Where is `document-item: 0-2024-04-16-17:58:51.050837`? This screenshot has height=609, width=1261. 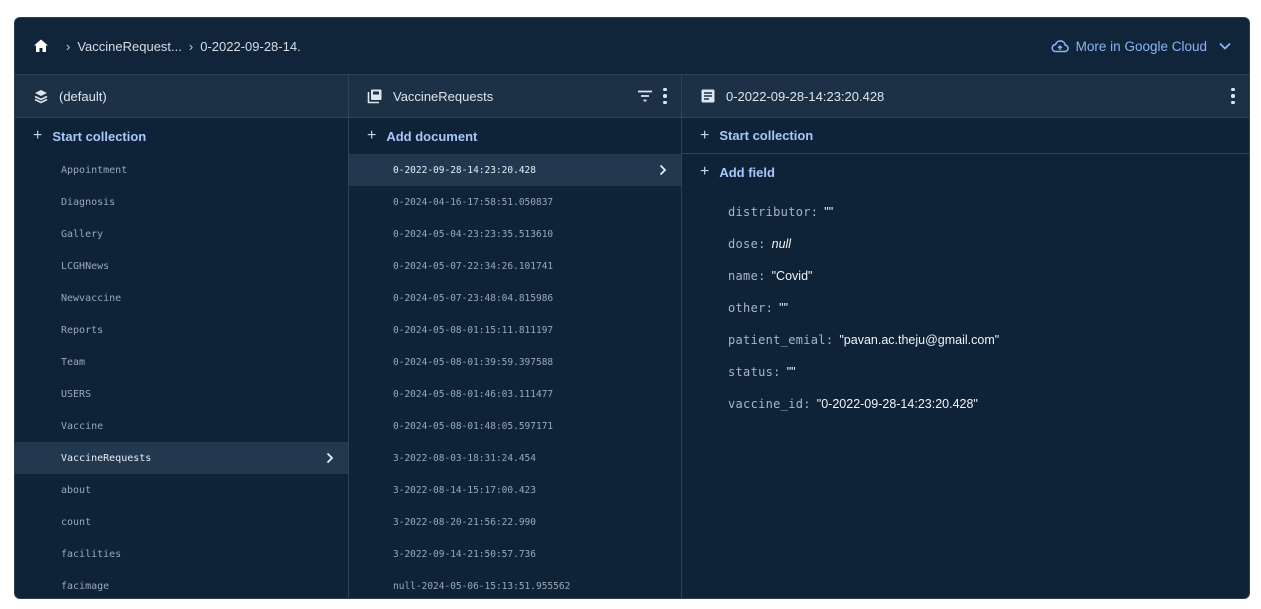
document-item: 0-2024-04-16-17:58:51.050837 is located at coordinates (515, 202).